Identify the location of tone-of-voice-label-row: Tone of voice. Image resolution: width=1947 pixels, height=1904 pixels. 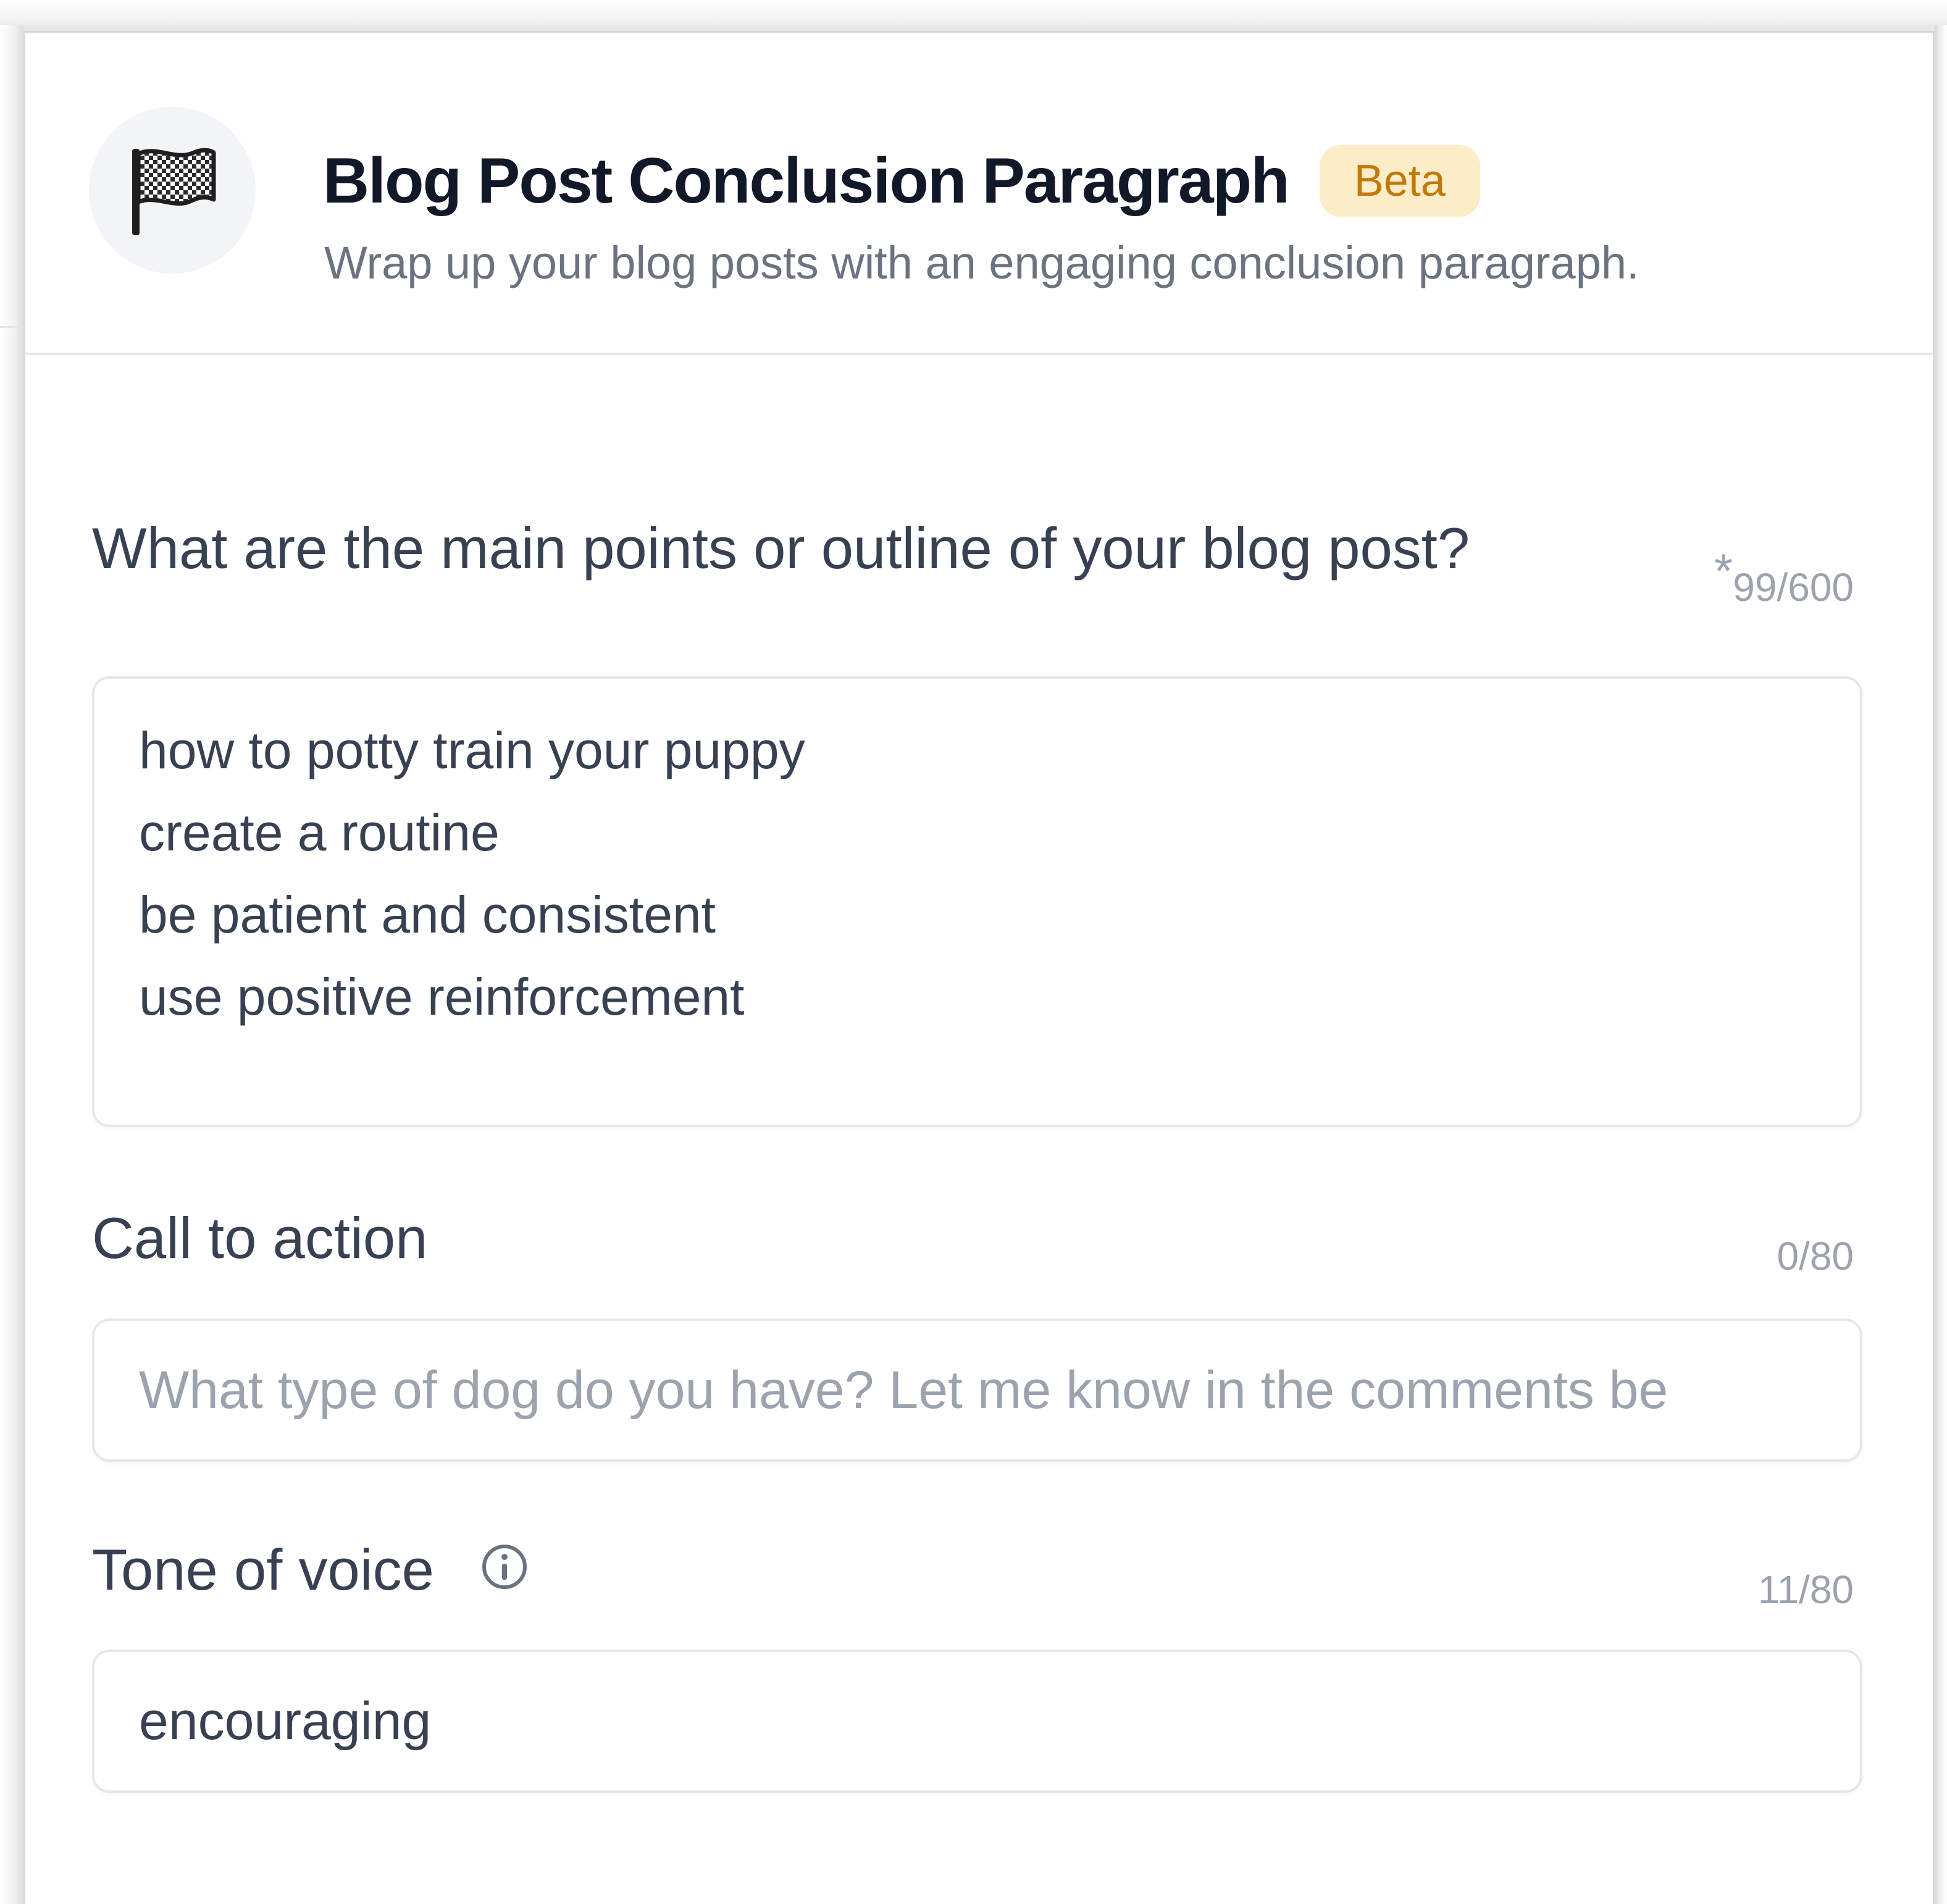
(310, 1572).